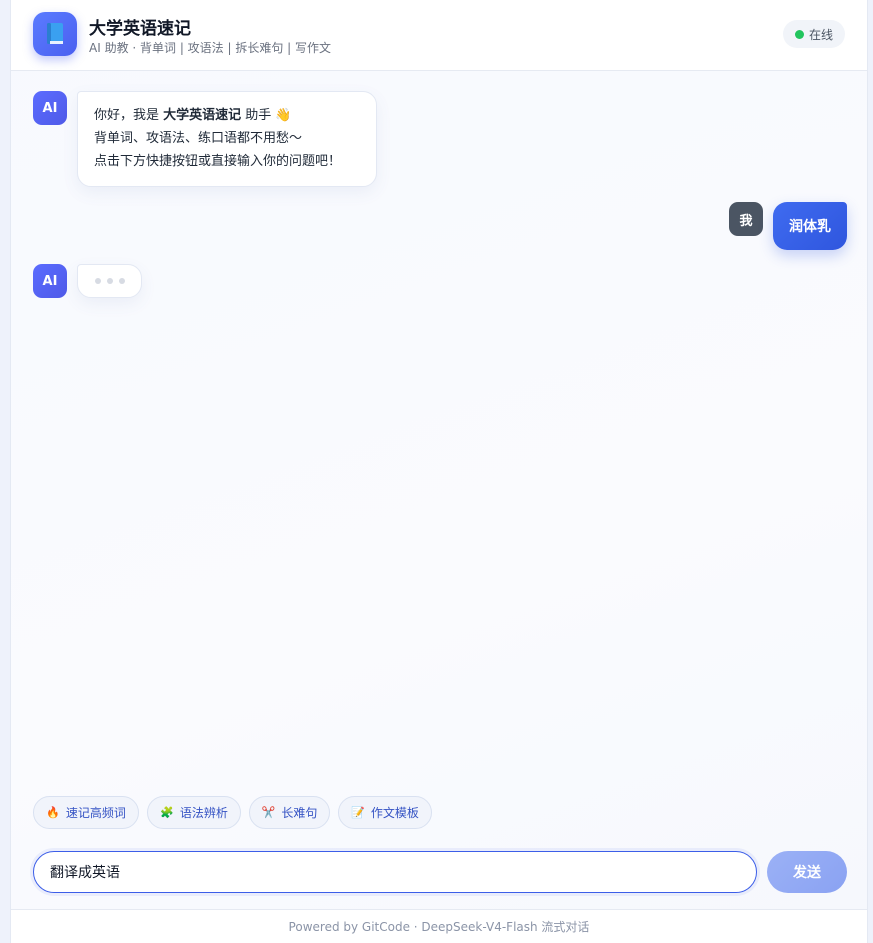 This screenshot has width=873, height=943. Describe the element at coordinates (799, 34) in the screenshot. I see `online-dot-icon` at that location.